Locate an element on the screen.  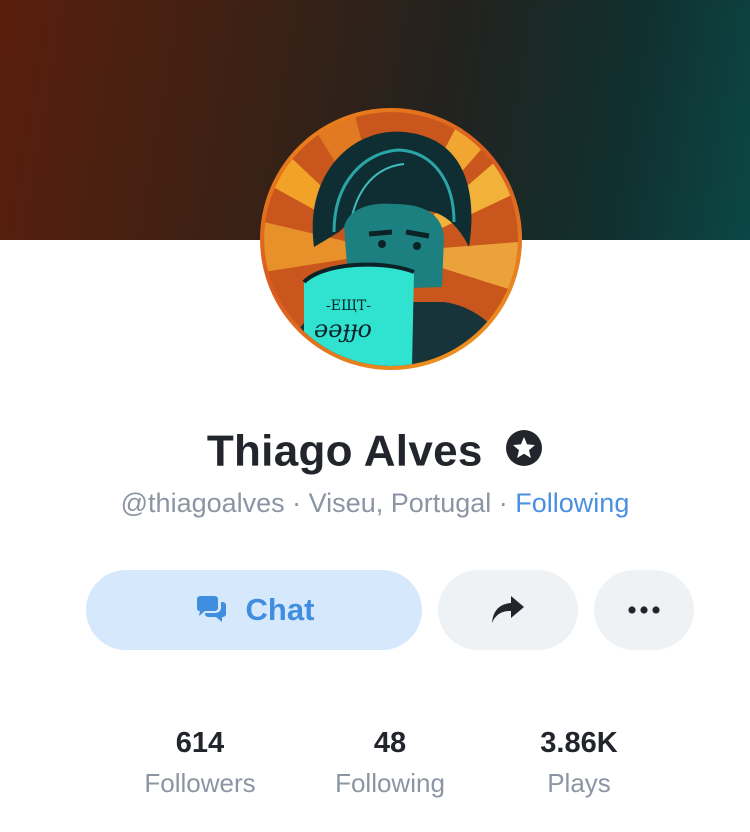
stat-label: Followers is located at coordinates (200, 783).